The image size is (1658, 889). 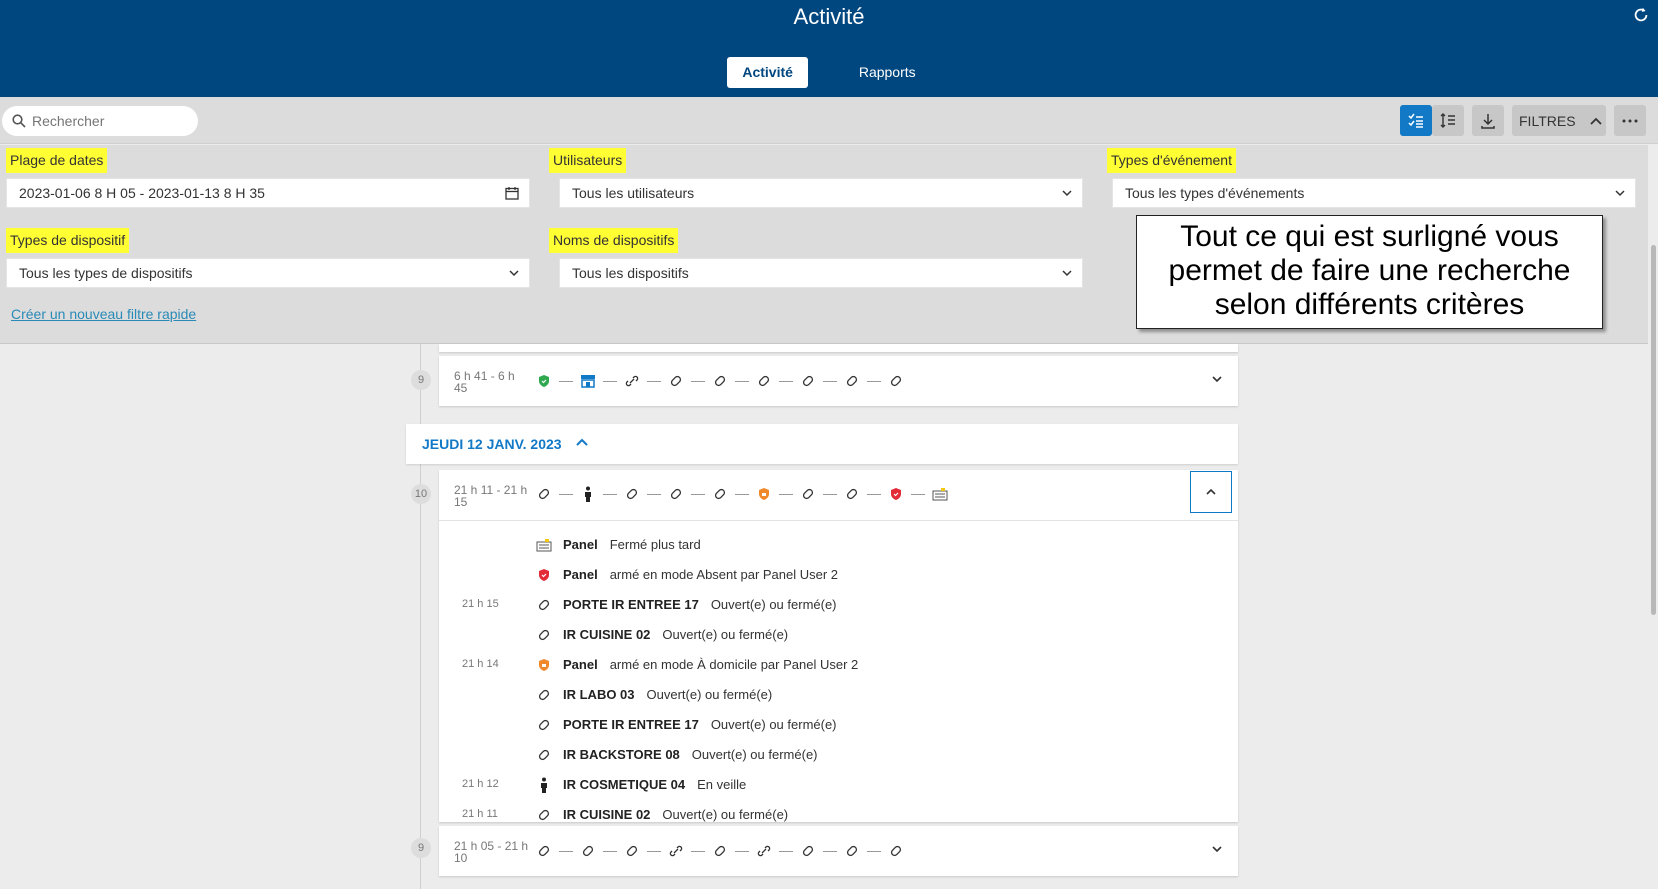 What do you see at coordinates (494, 852) in the screenshot?
I see `group-time-range: 21 h 05 - 21 h 10` at bounding box center [494, 852].